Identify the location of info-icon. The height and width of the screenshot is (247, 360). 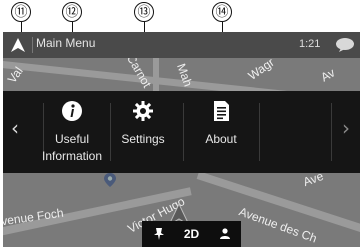
(72, 111).